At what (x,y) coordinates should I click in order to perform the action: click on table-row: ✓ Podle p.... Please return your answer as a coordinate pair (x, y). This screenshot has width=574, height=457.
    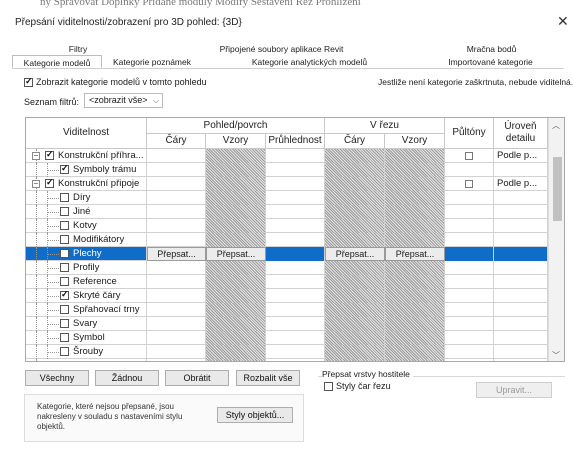
    Looking at the image, I should click on (287, 360).